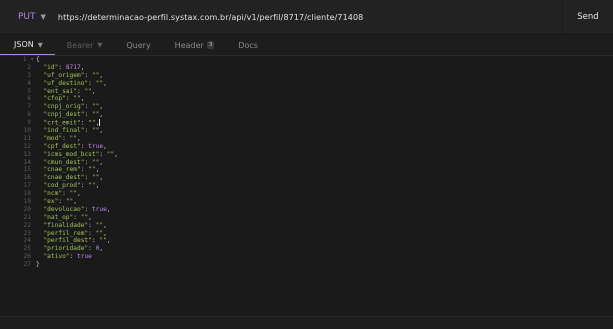  What do you see at coordinates (27, 233) in the screenshot?
I see `line-number: 23` at bounding box center [27, 233].